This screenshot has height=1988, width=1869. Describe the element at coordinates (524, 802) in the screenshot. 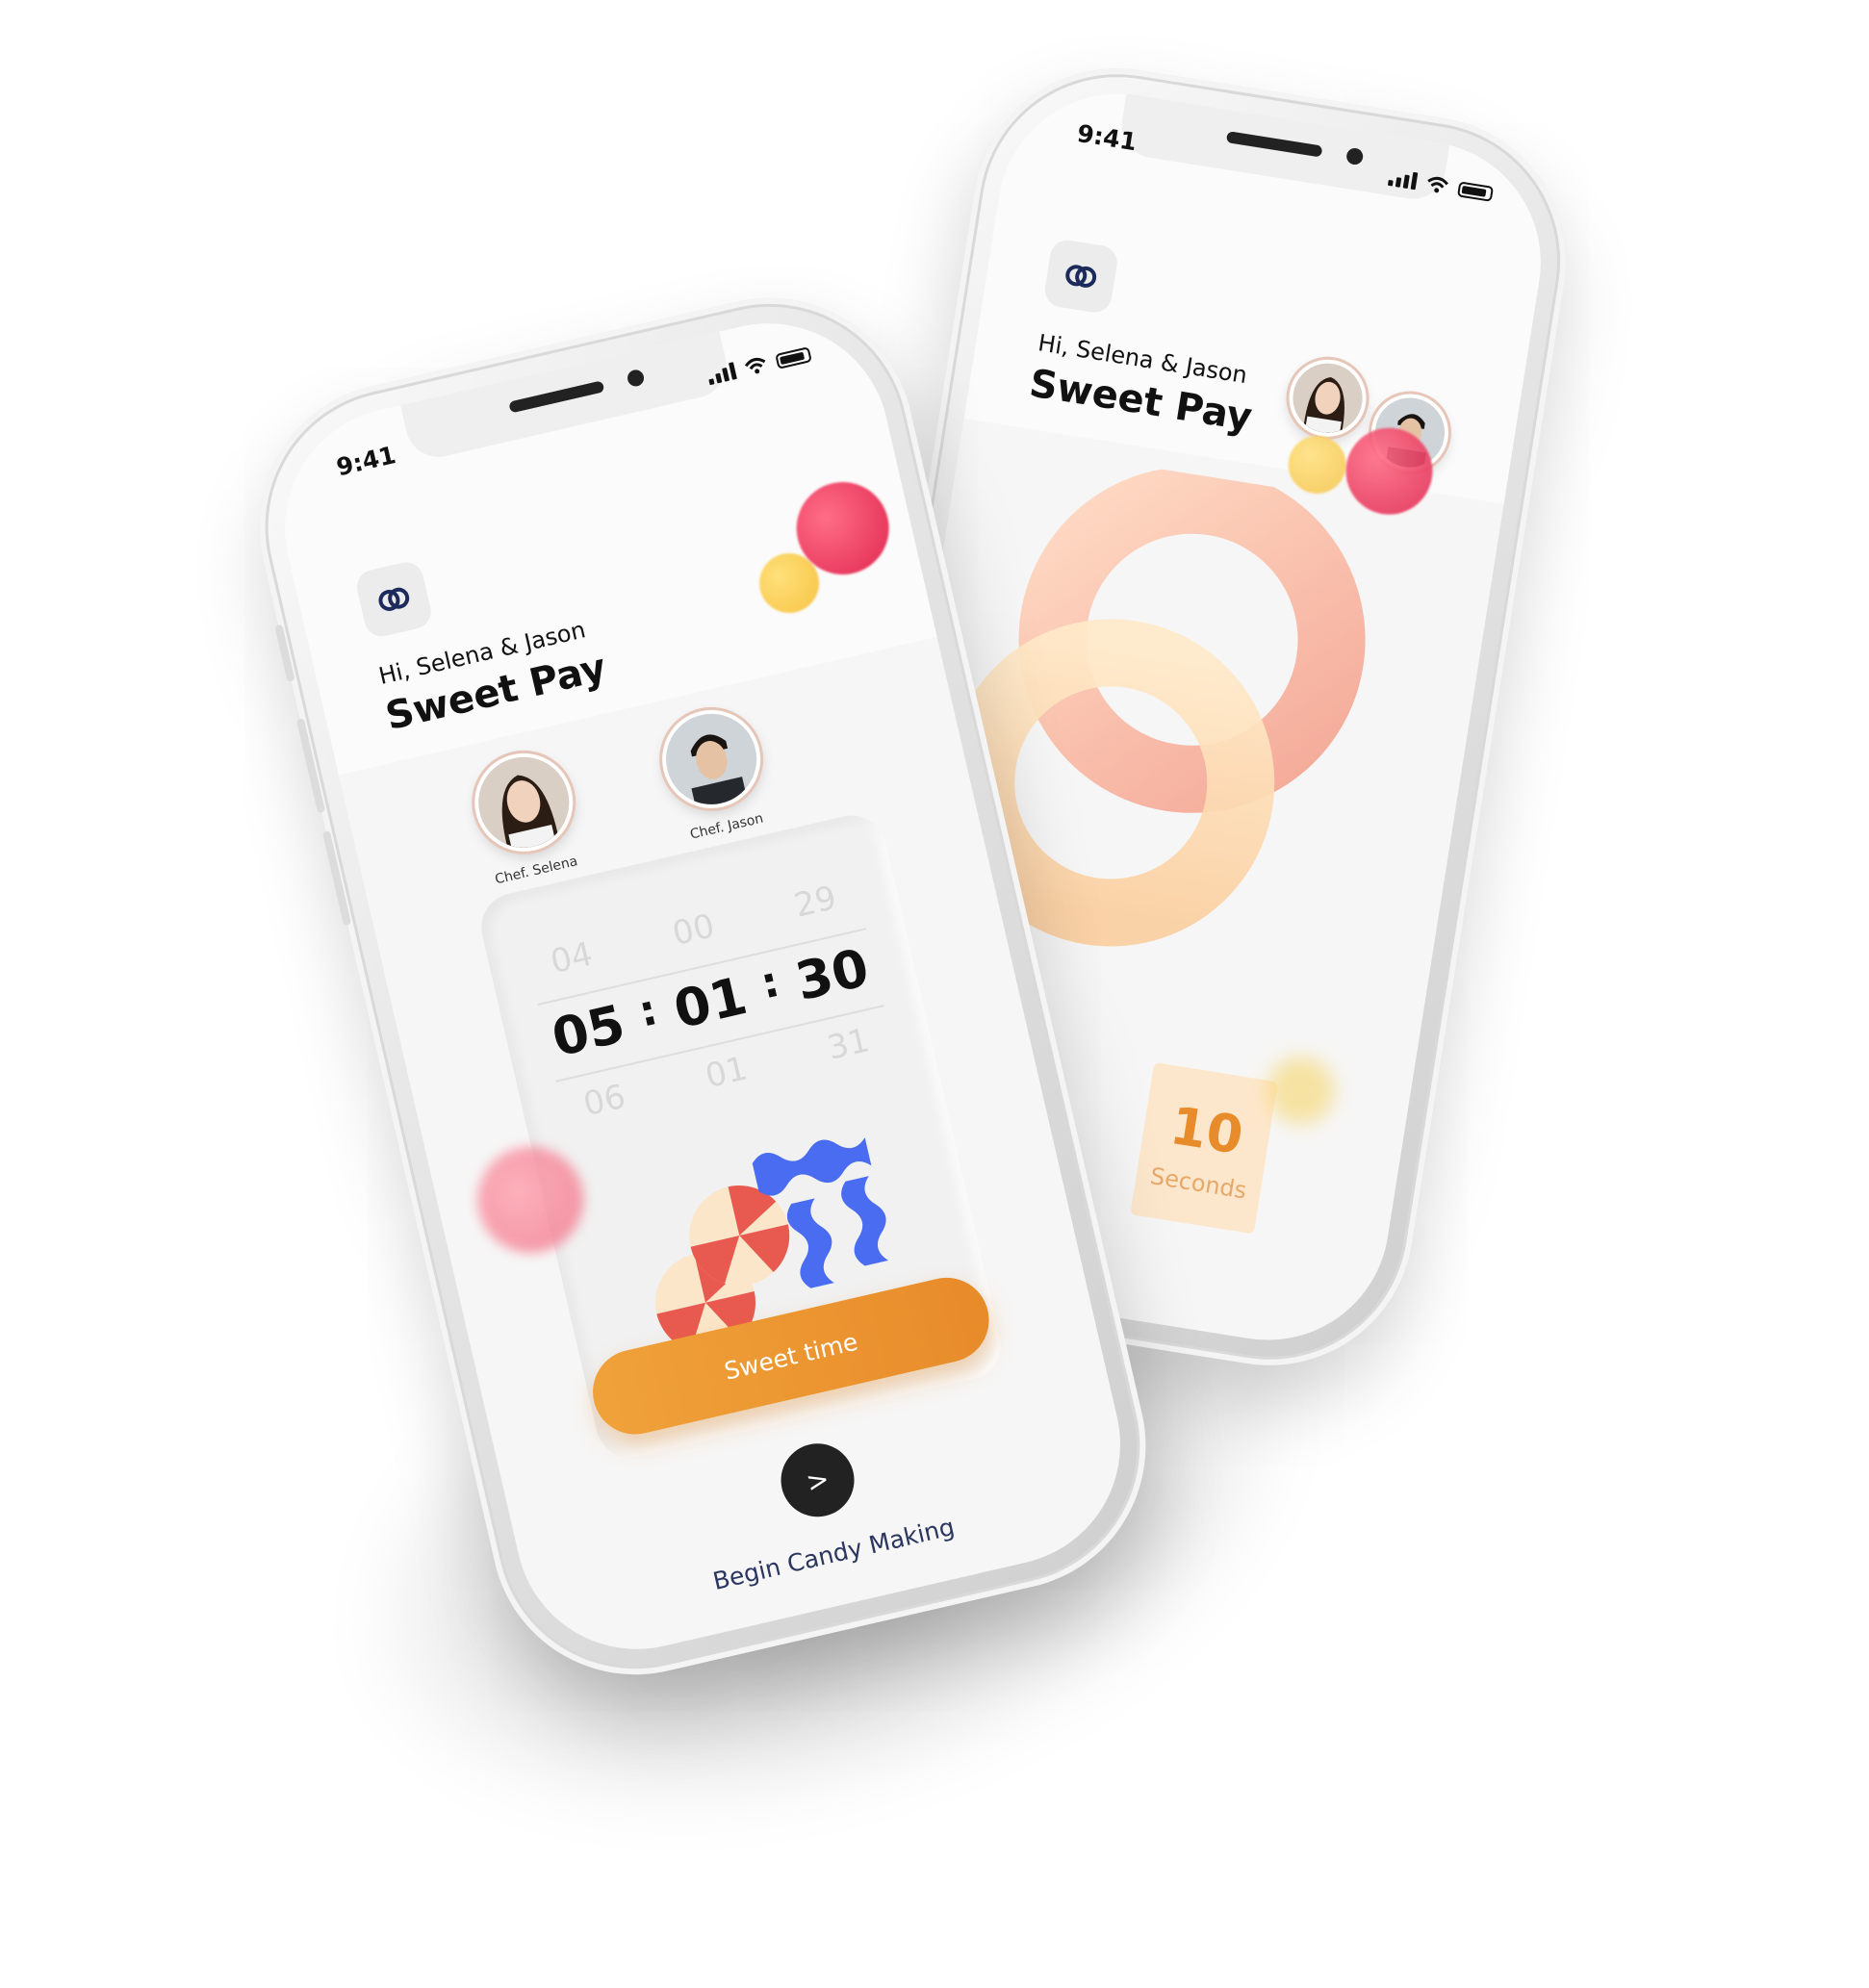

I see `avatar-selena` at that location.